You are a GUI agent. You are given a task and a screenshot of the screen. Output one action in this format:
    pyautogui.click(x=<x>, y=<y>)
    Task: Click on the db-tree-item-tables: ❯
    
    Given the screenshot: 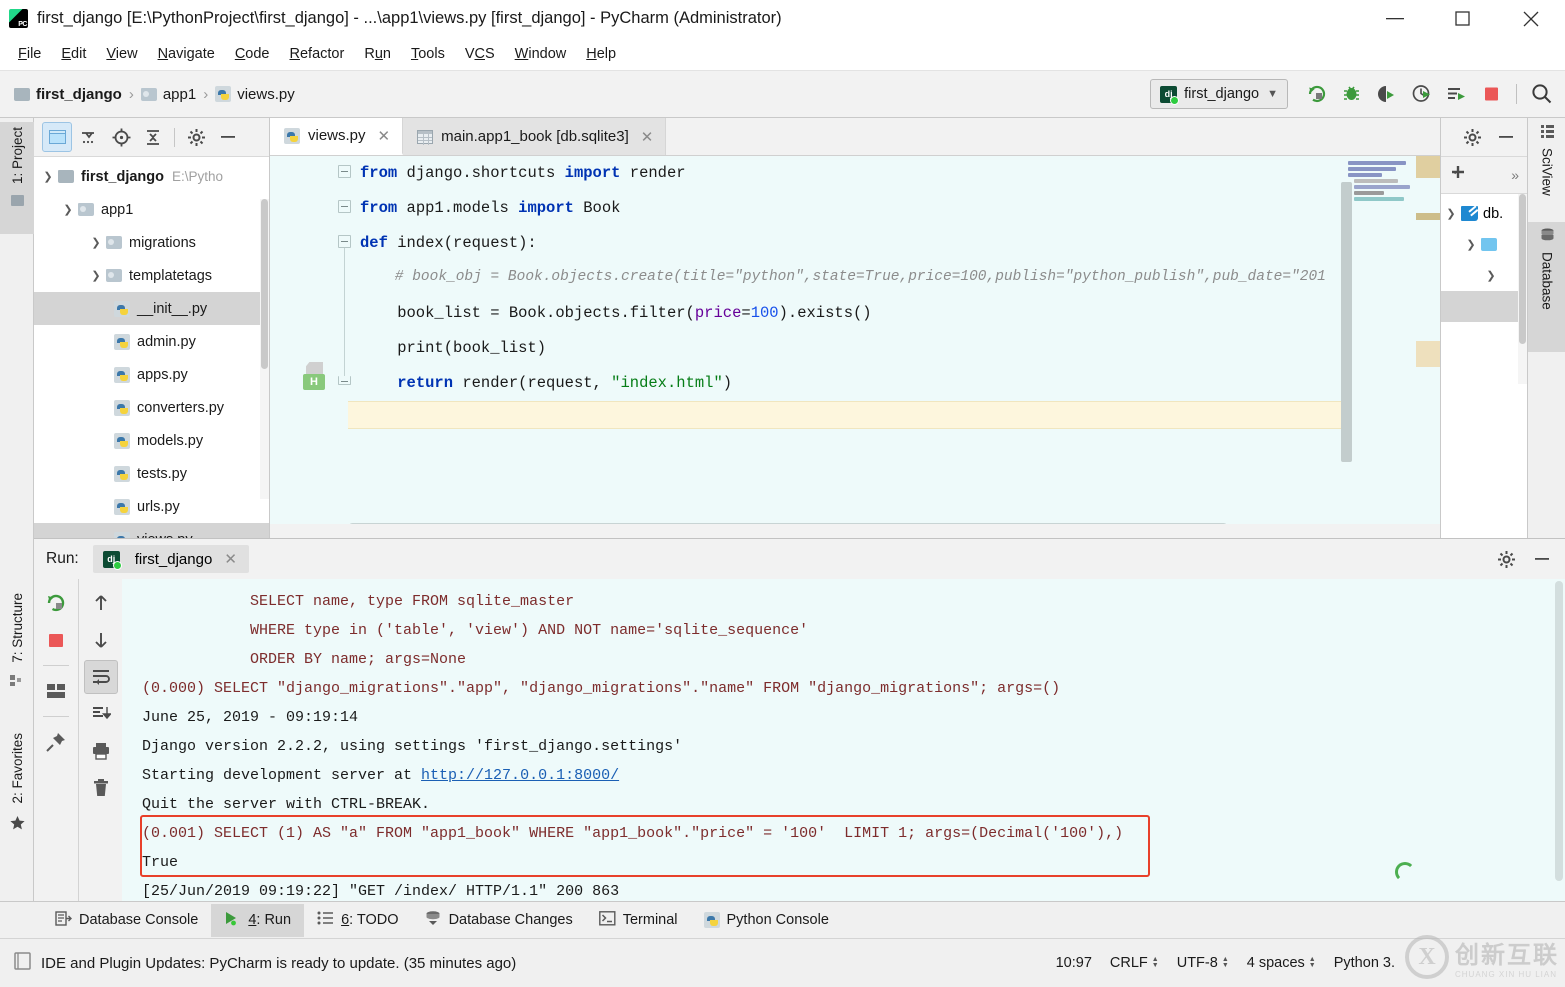 What is the action you would take?
    pyautogui.click(x=1484, y=275)
    